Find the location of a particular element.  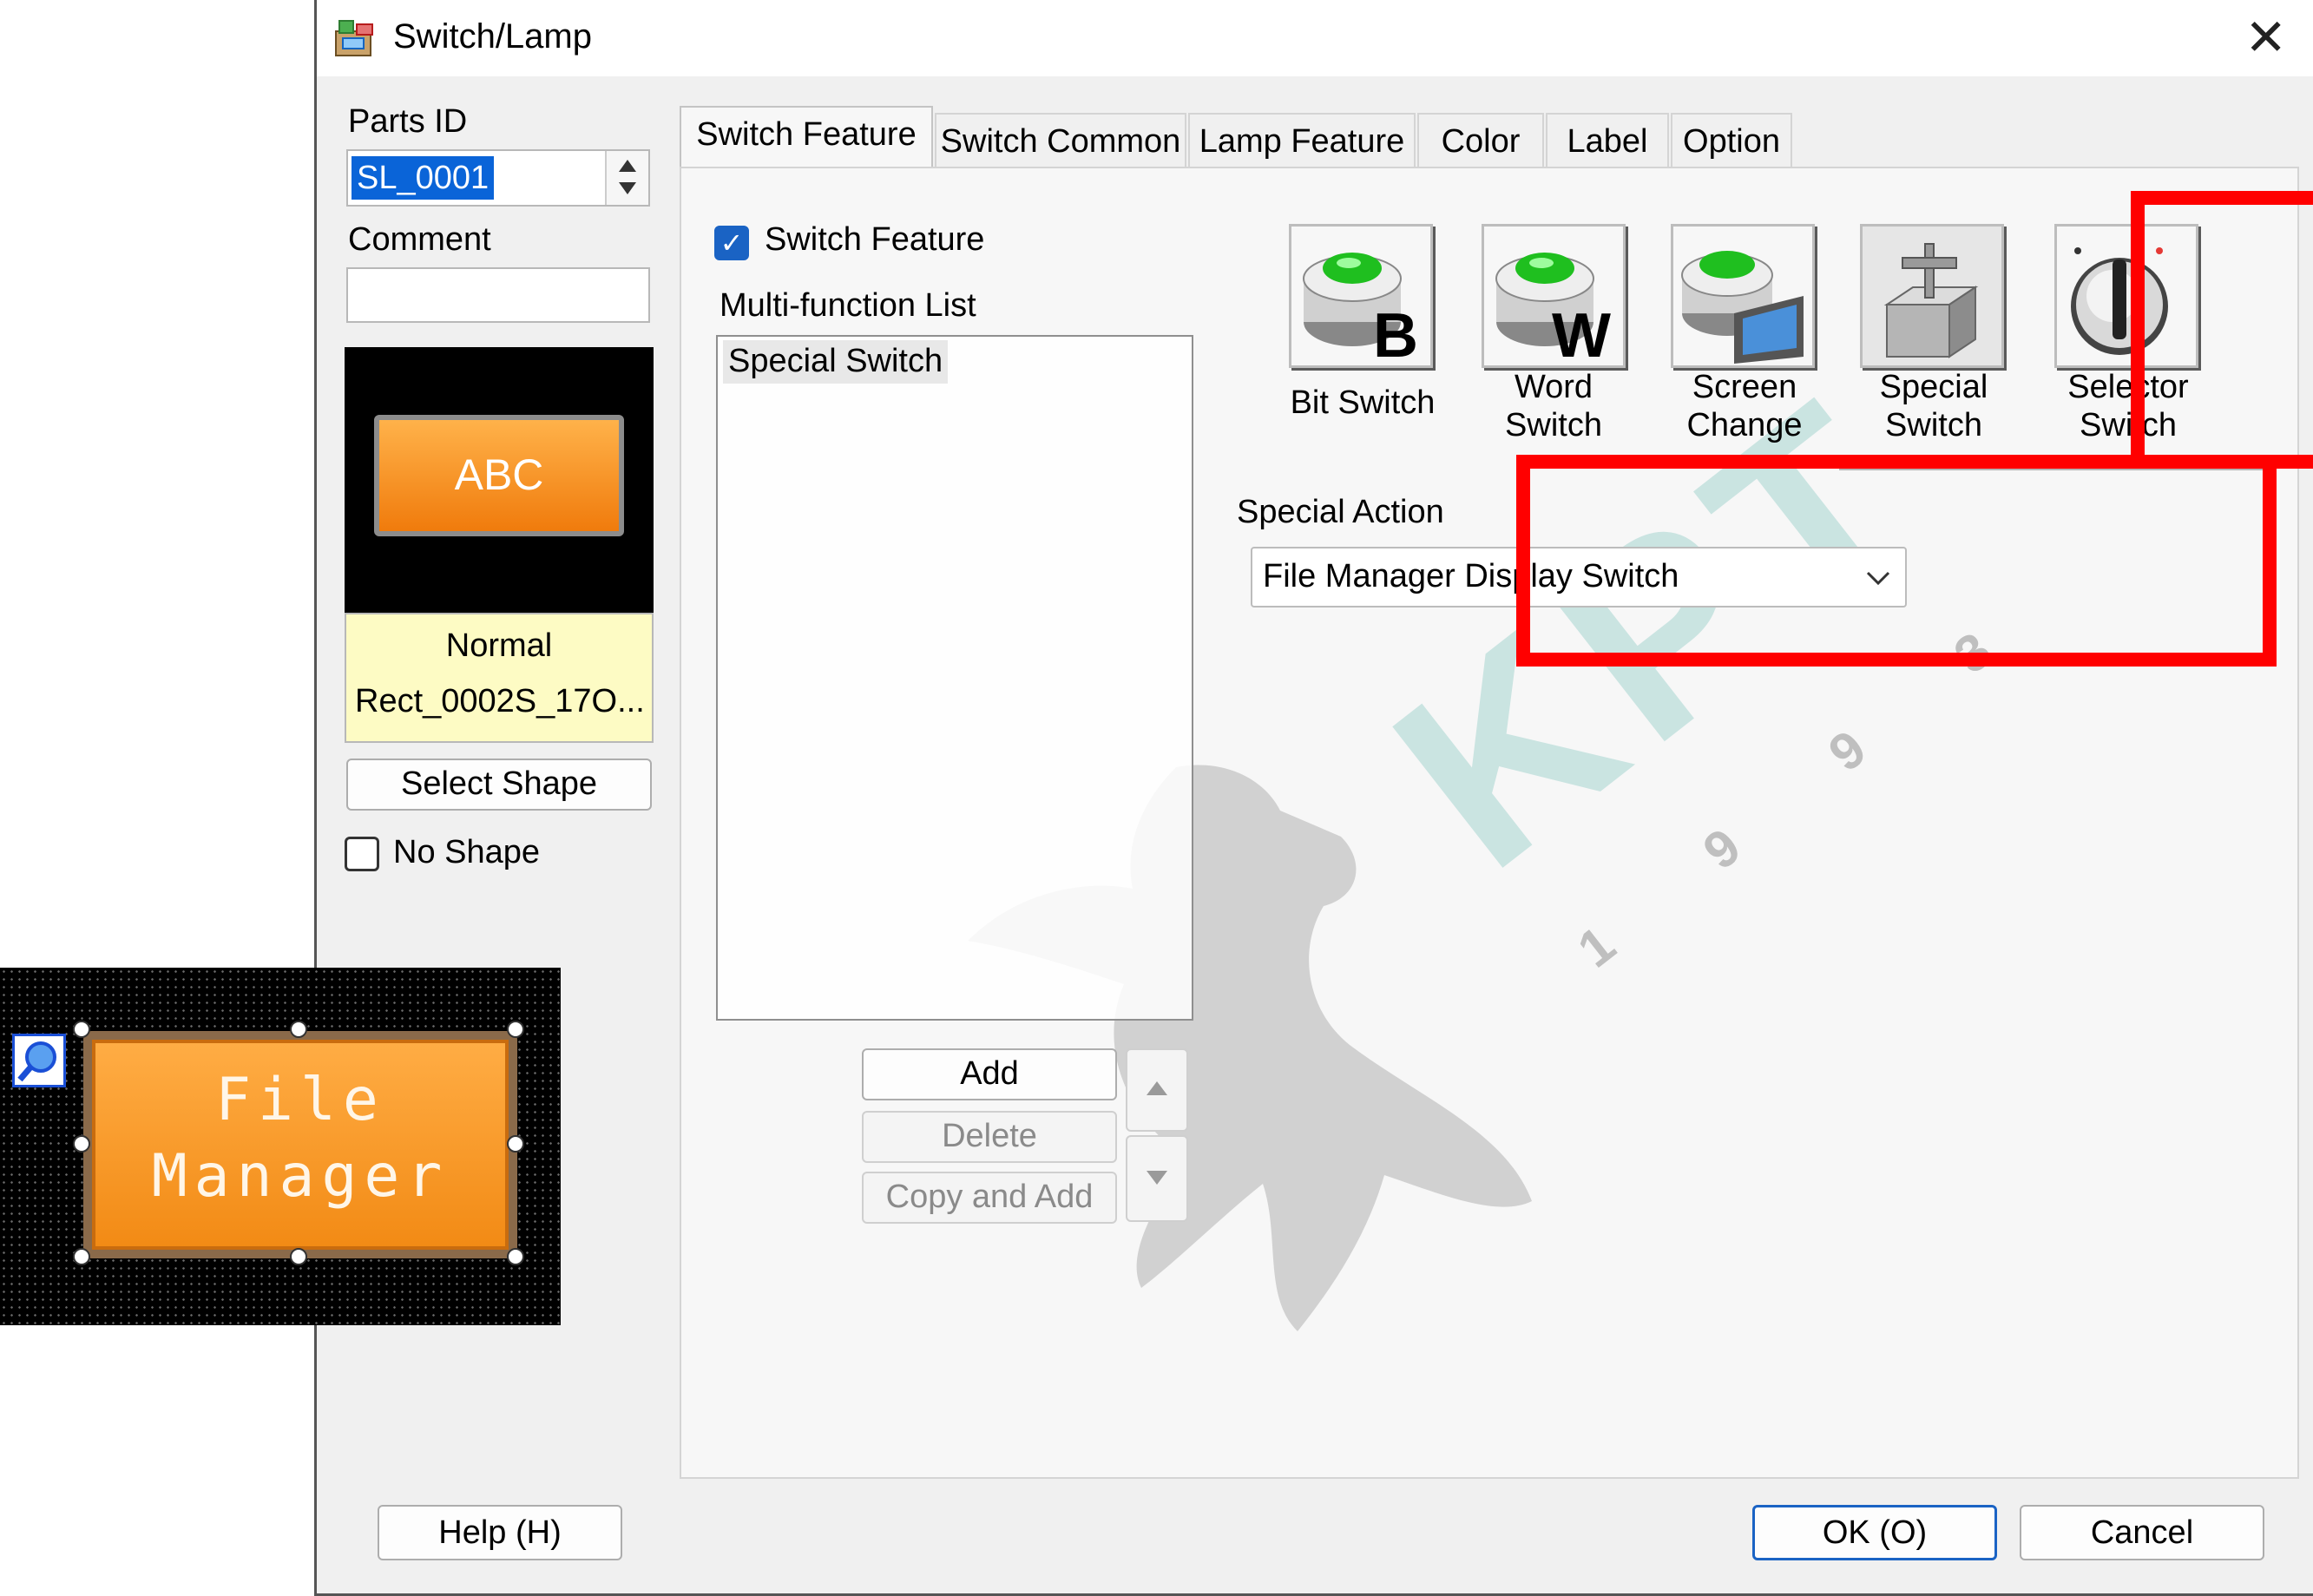

cancel-button: Cancel is located at coordinates (2142, 1532).